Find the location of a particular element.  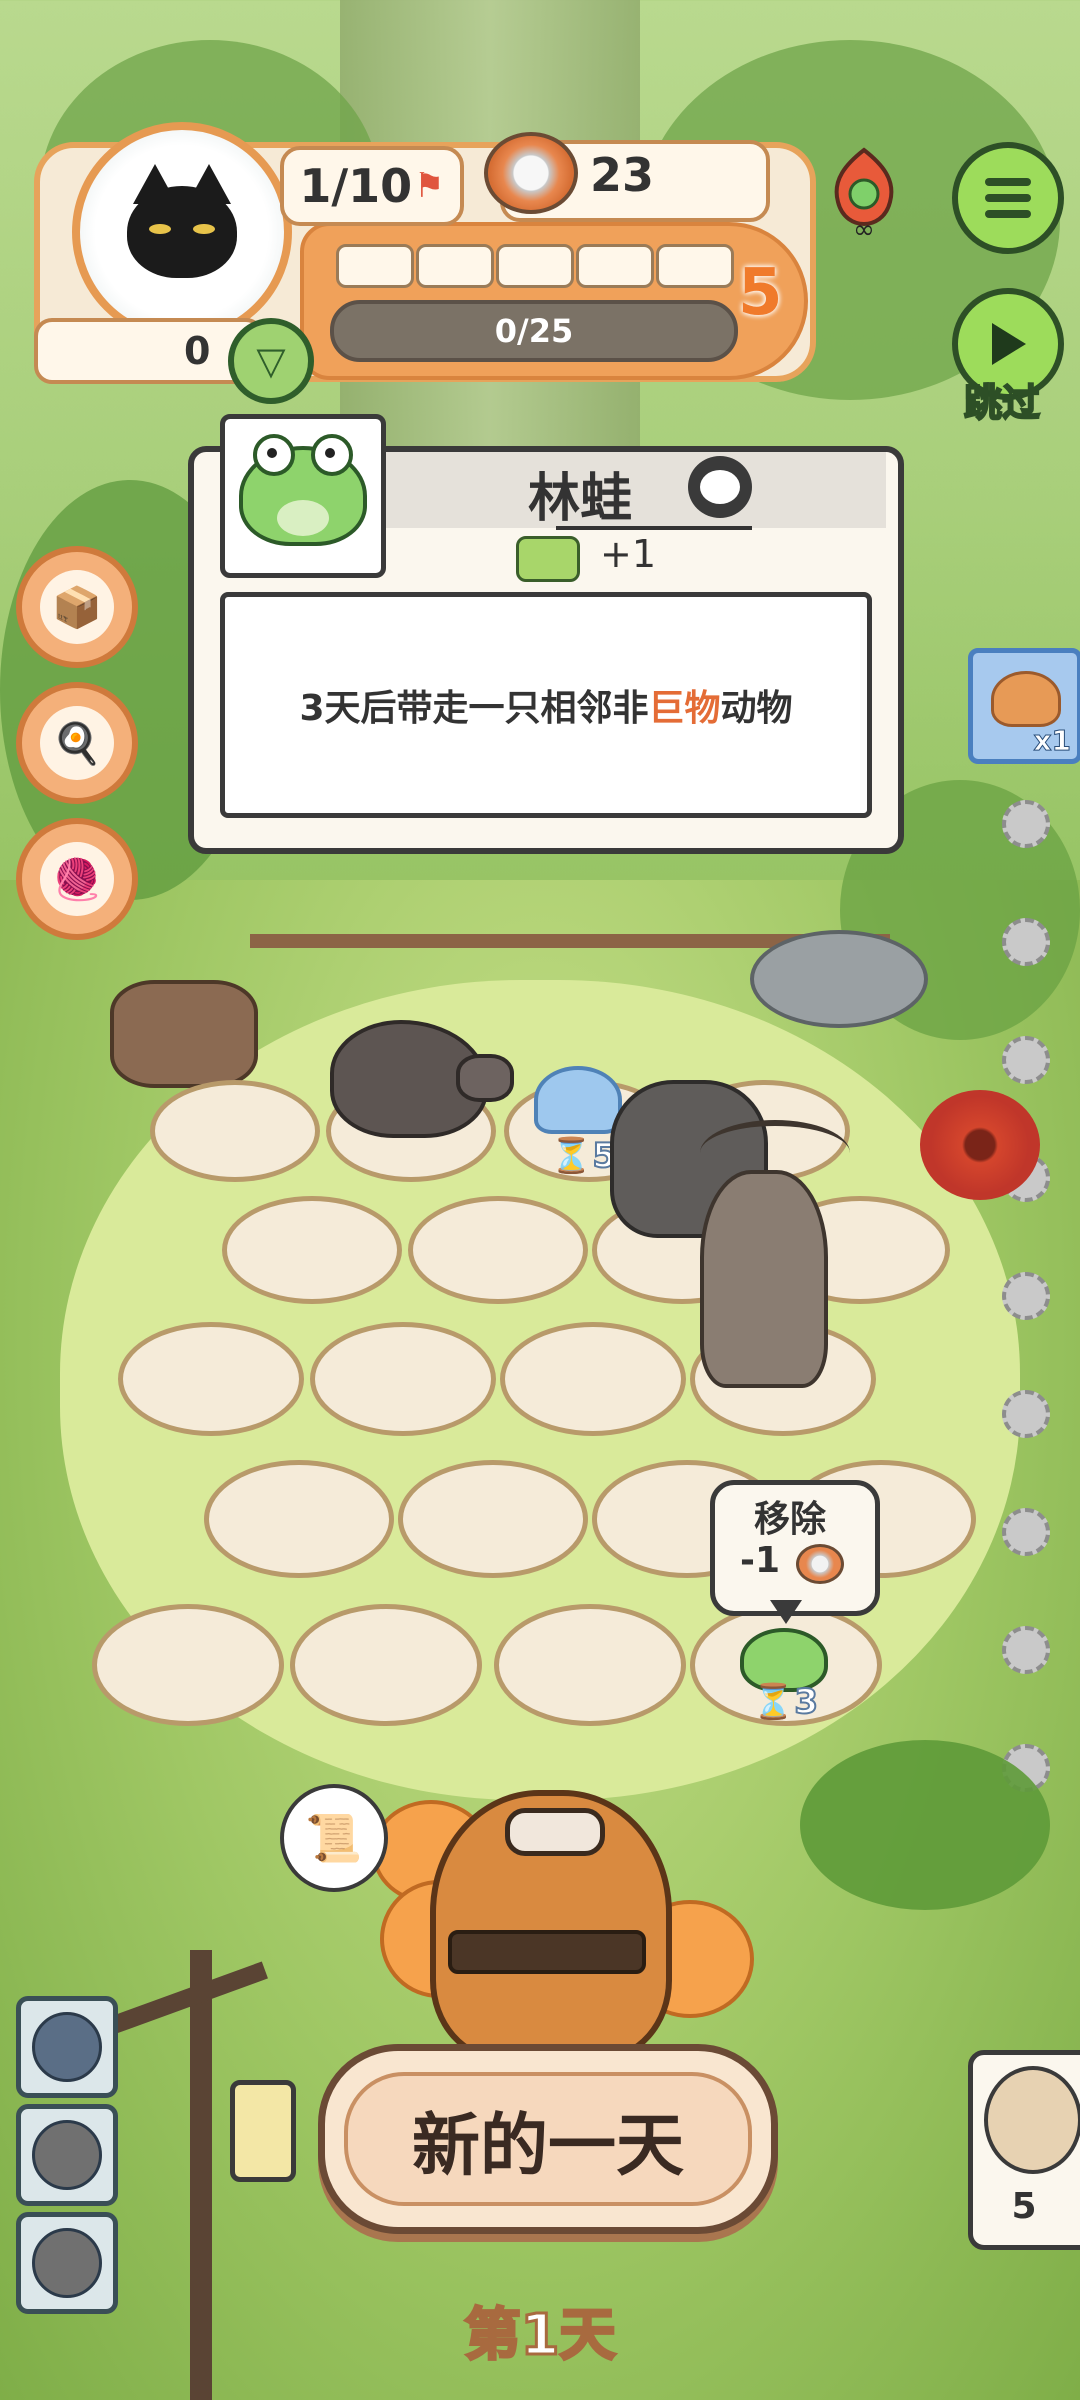

achievement-scroll-icon: 📜 is located at coordinates (334, 1838).